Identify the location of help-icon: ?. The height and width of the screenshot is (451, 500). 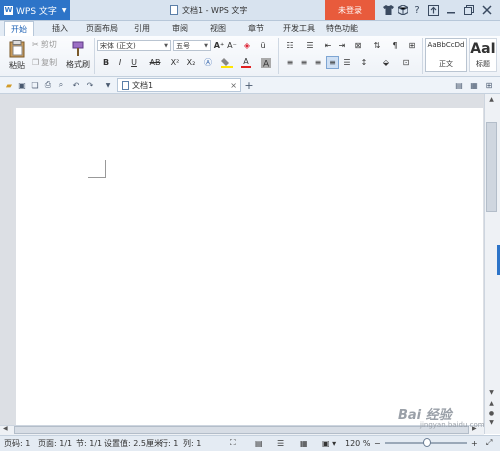
(417, 10).